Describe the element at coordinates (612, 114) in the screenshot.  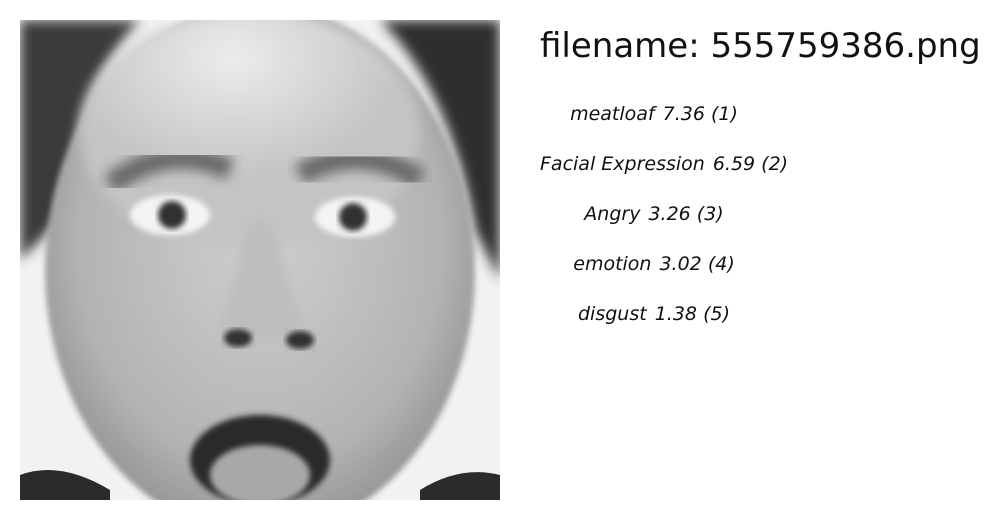
I see `prediction-label: meatloaf` at that location.